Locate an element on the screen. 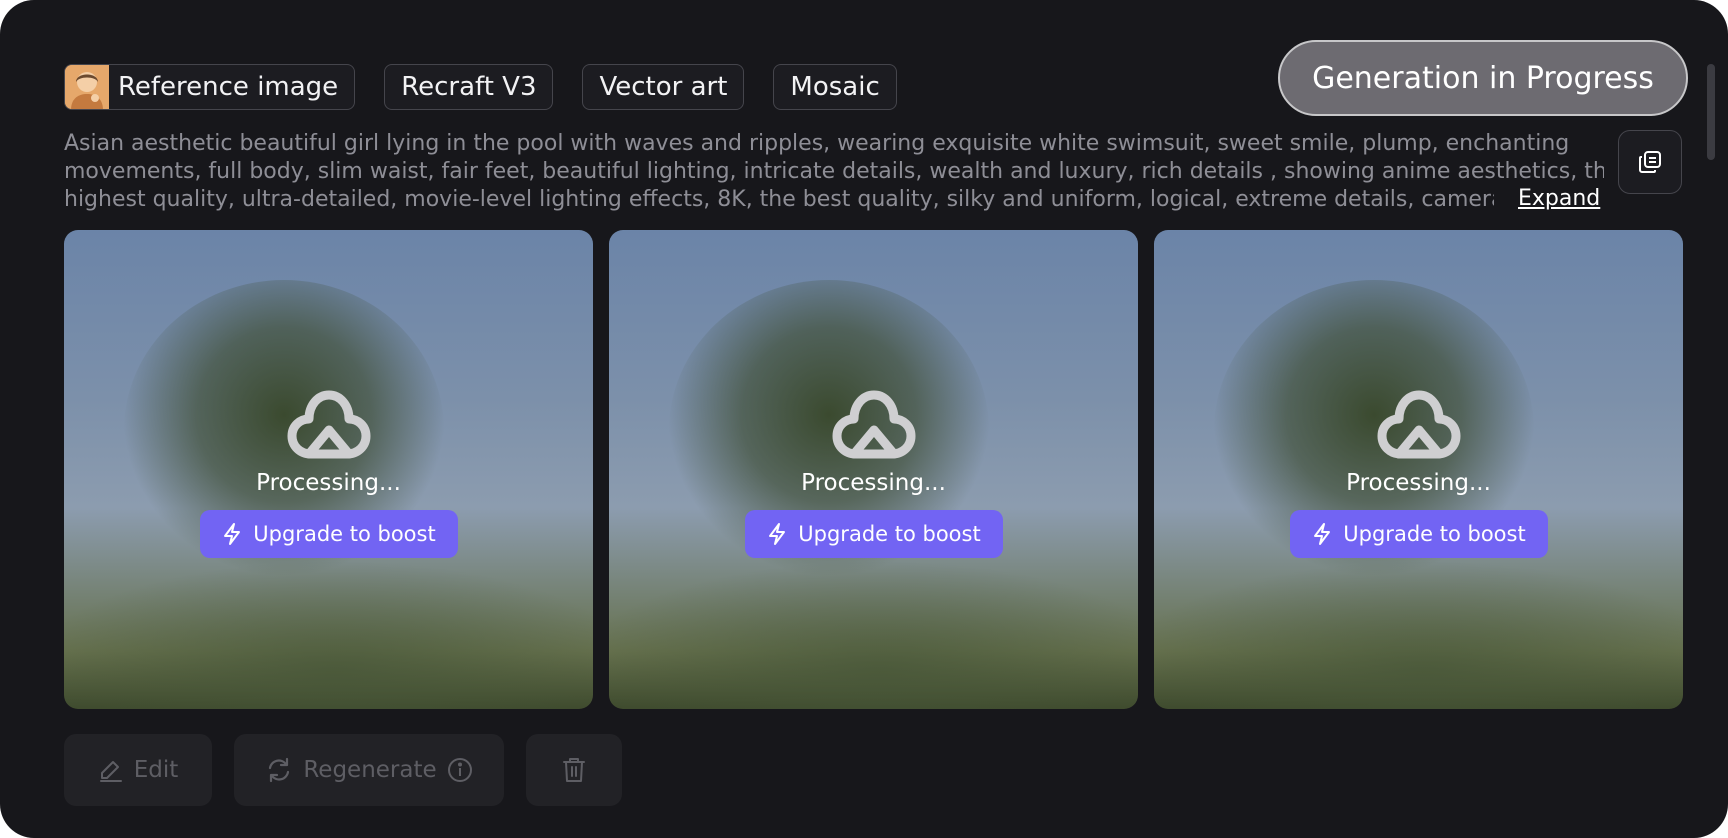 This screenshot has height=838, width=1728. action-bar: Edit Regenerate is located at coordinates (343, 770).